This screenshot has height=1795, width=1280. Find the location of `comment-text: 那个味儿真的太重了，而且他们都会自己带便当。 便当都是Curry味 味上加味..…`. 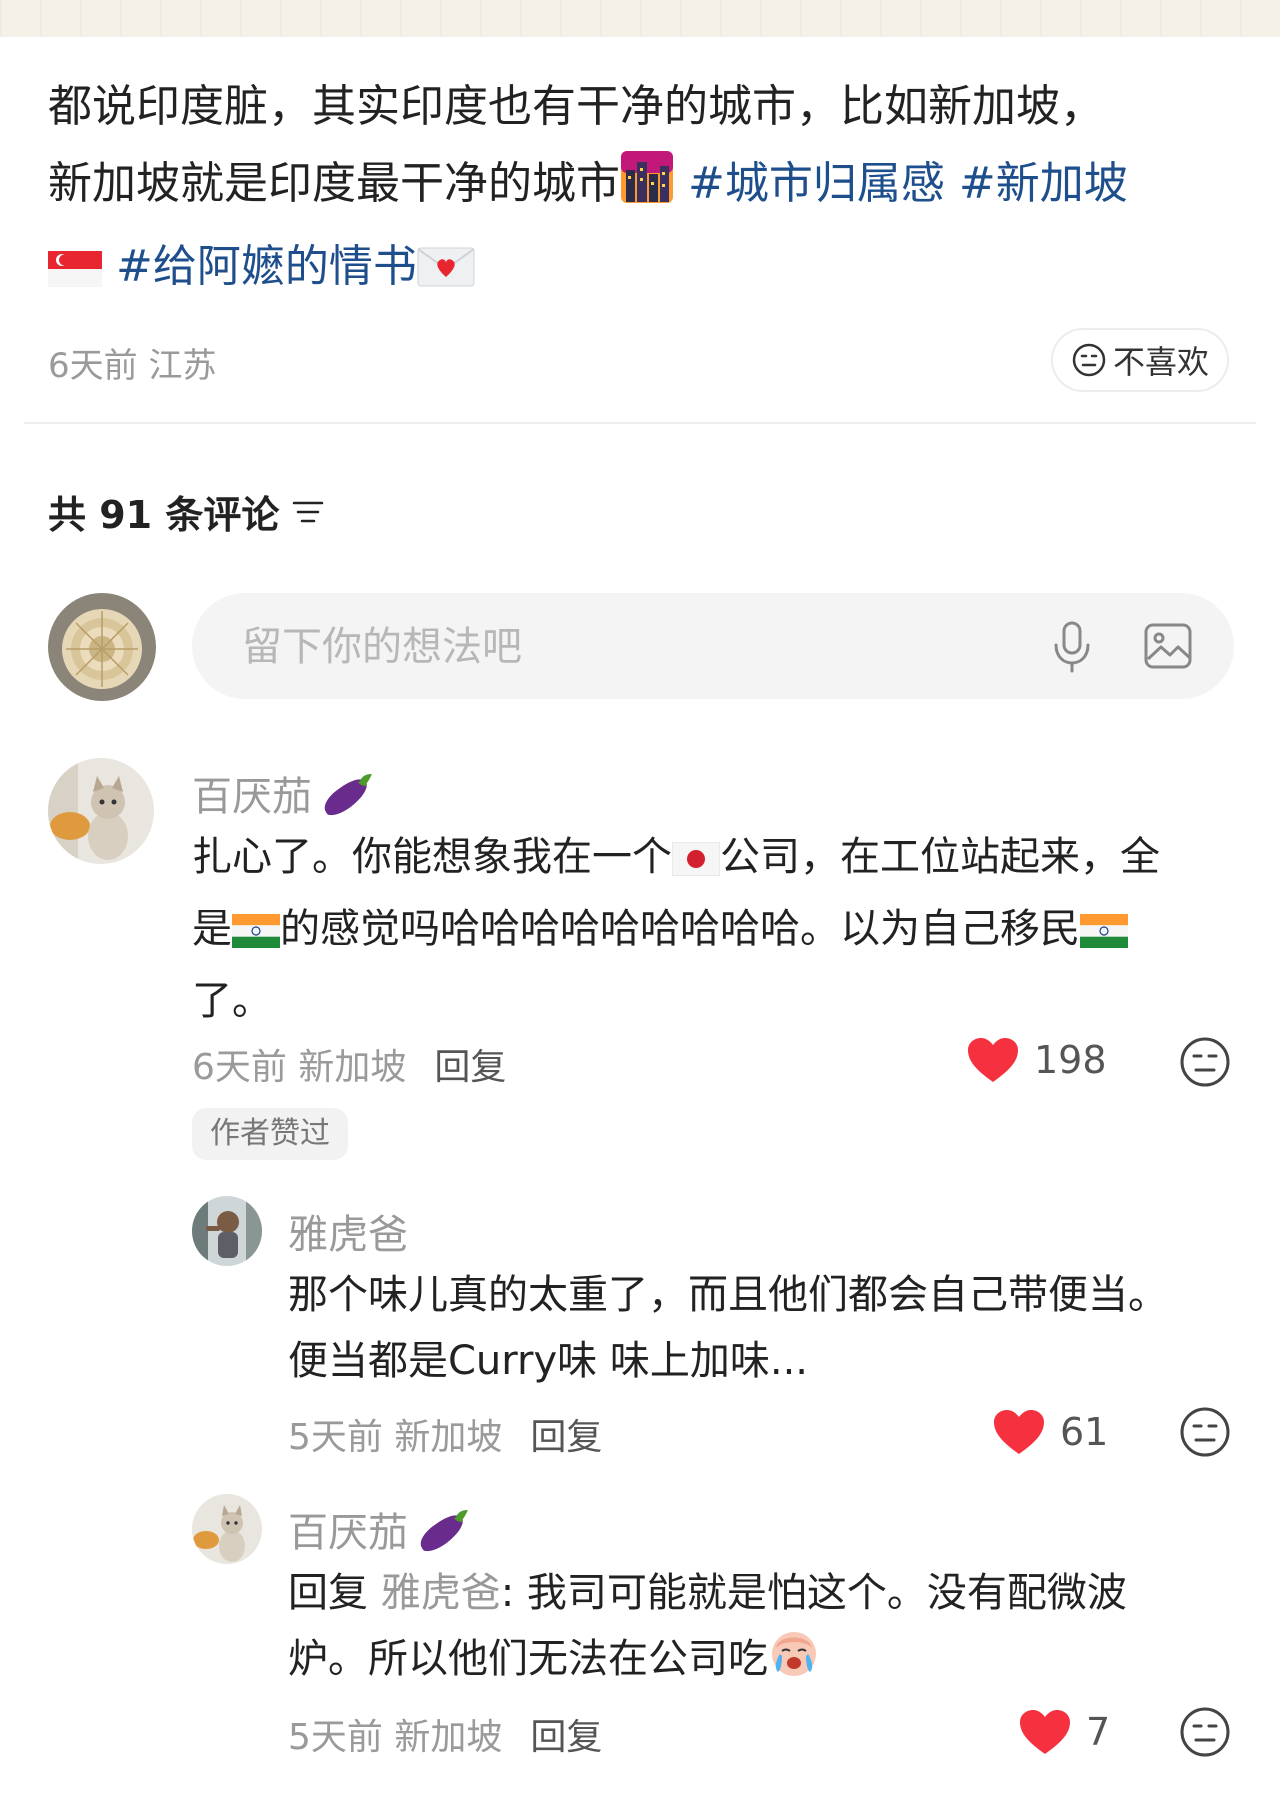

comment-text: 那个味儿真的太重了，而且他们都会自己带便当。 便当都是Curry味 味上加味..… is located at coordinates (768, 1328).